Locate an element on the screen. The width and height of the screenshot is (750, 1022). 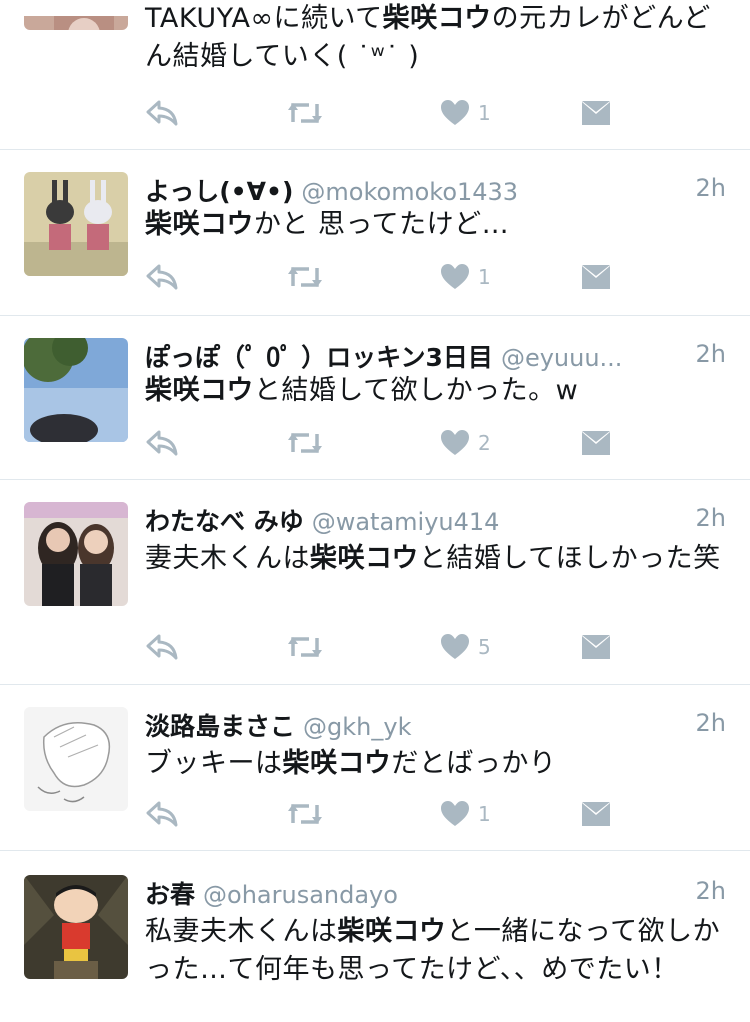
like-count: 2 is located at coordinates (484, 443).